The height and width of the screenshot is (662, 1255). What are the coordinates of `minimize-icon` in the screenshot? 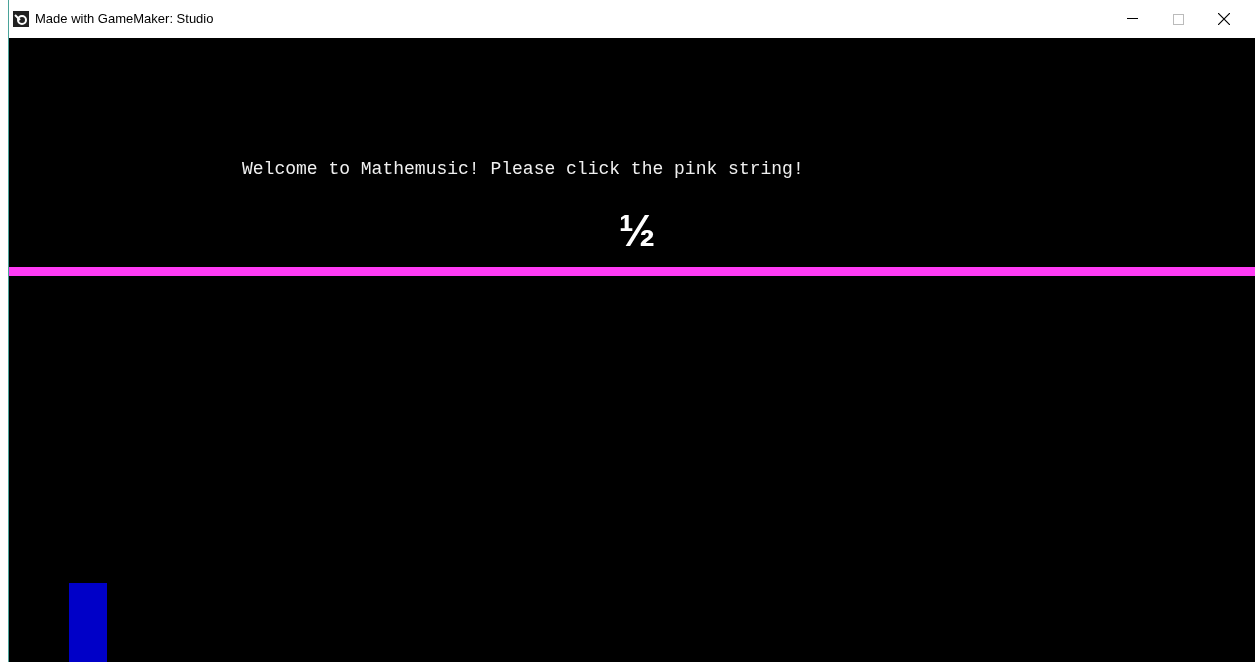 It's located at (1132, 19).